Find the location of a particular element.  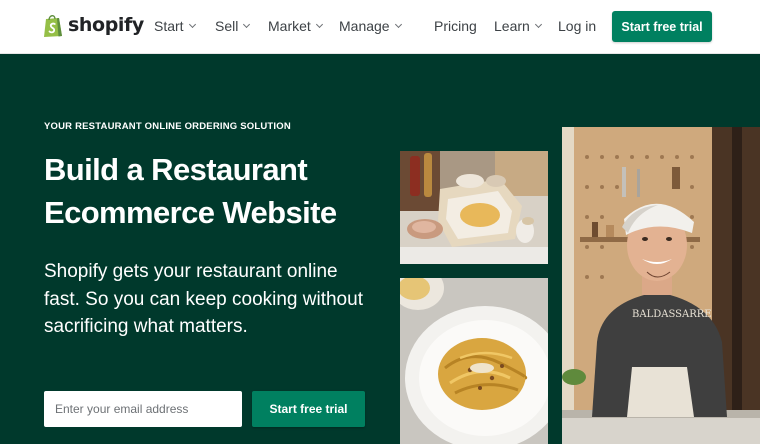

brand-name: shopify is located at coordinates (106, 25).